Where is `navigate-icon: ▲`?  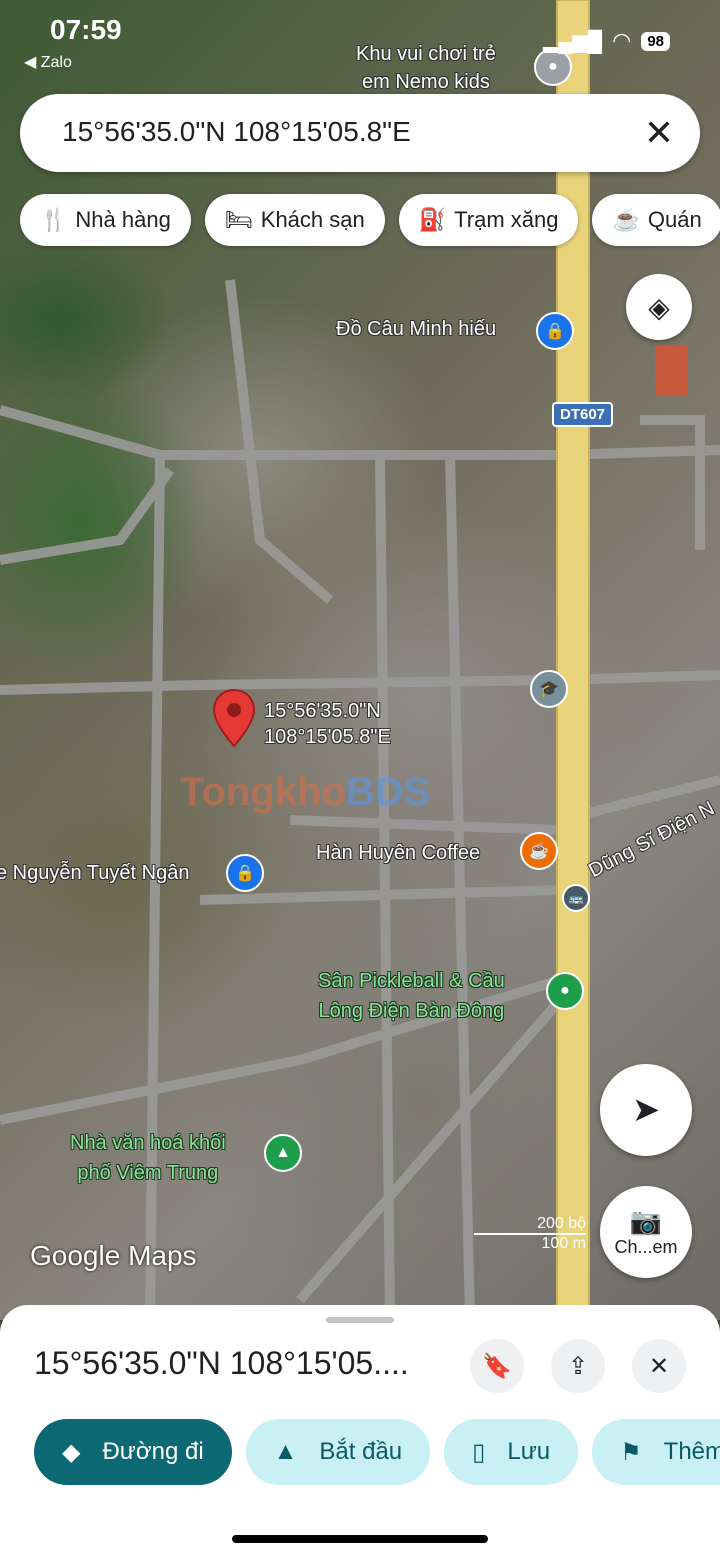
navigate-icon: ▲ is located at coordinates (285, 1451).